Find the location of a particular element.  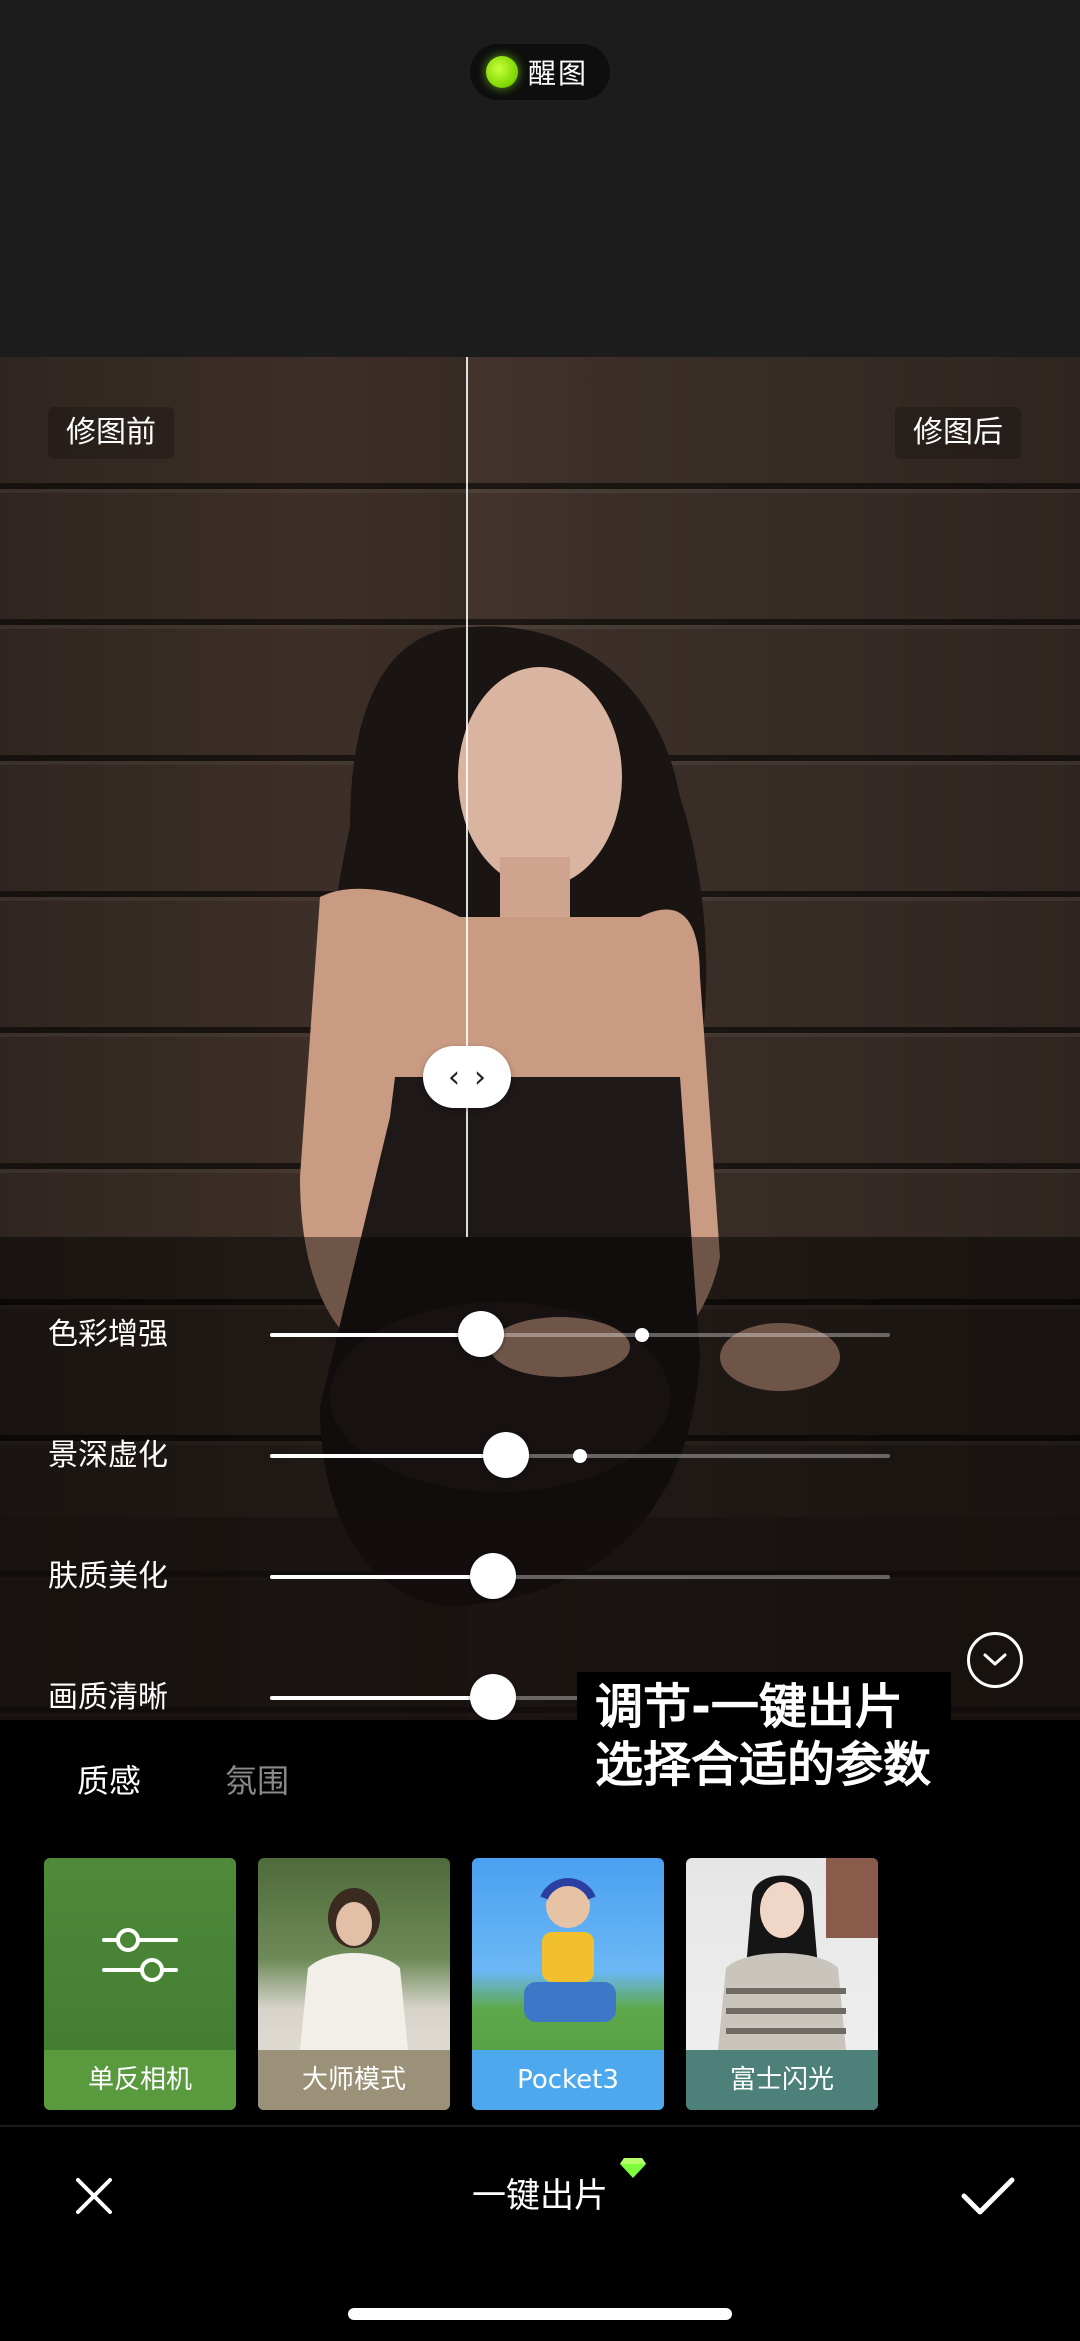

slider-skin-beautify: 肤质美化 is located at coordinates (540, 1577).